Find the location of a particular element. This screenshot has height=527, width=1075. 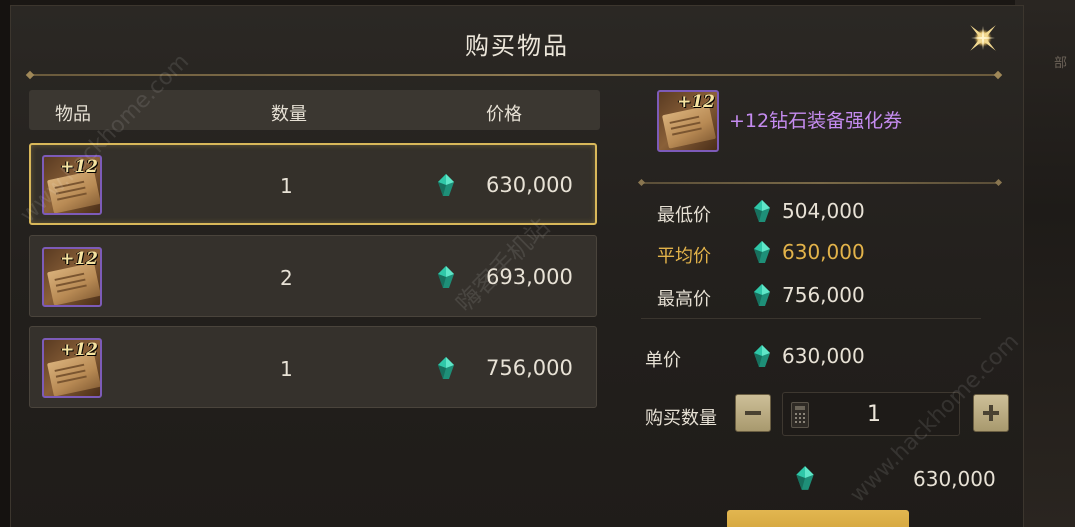

row-price: 756,000 is located at coordinates (529, 368).